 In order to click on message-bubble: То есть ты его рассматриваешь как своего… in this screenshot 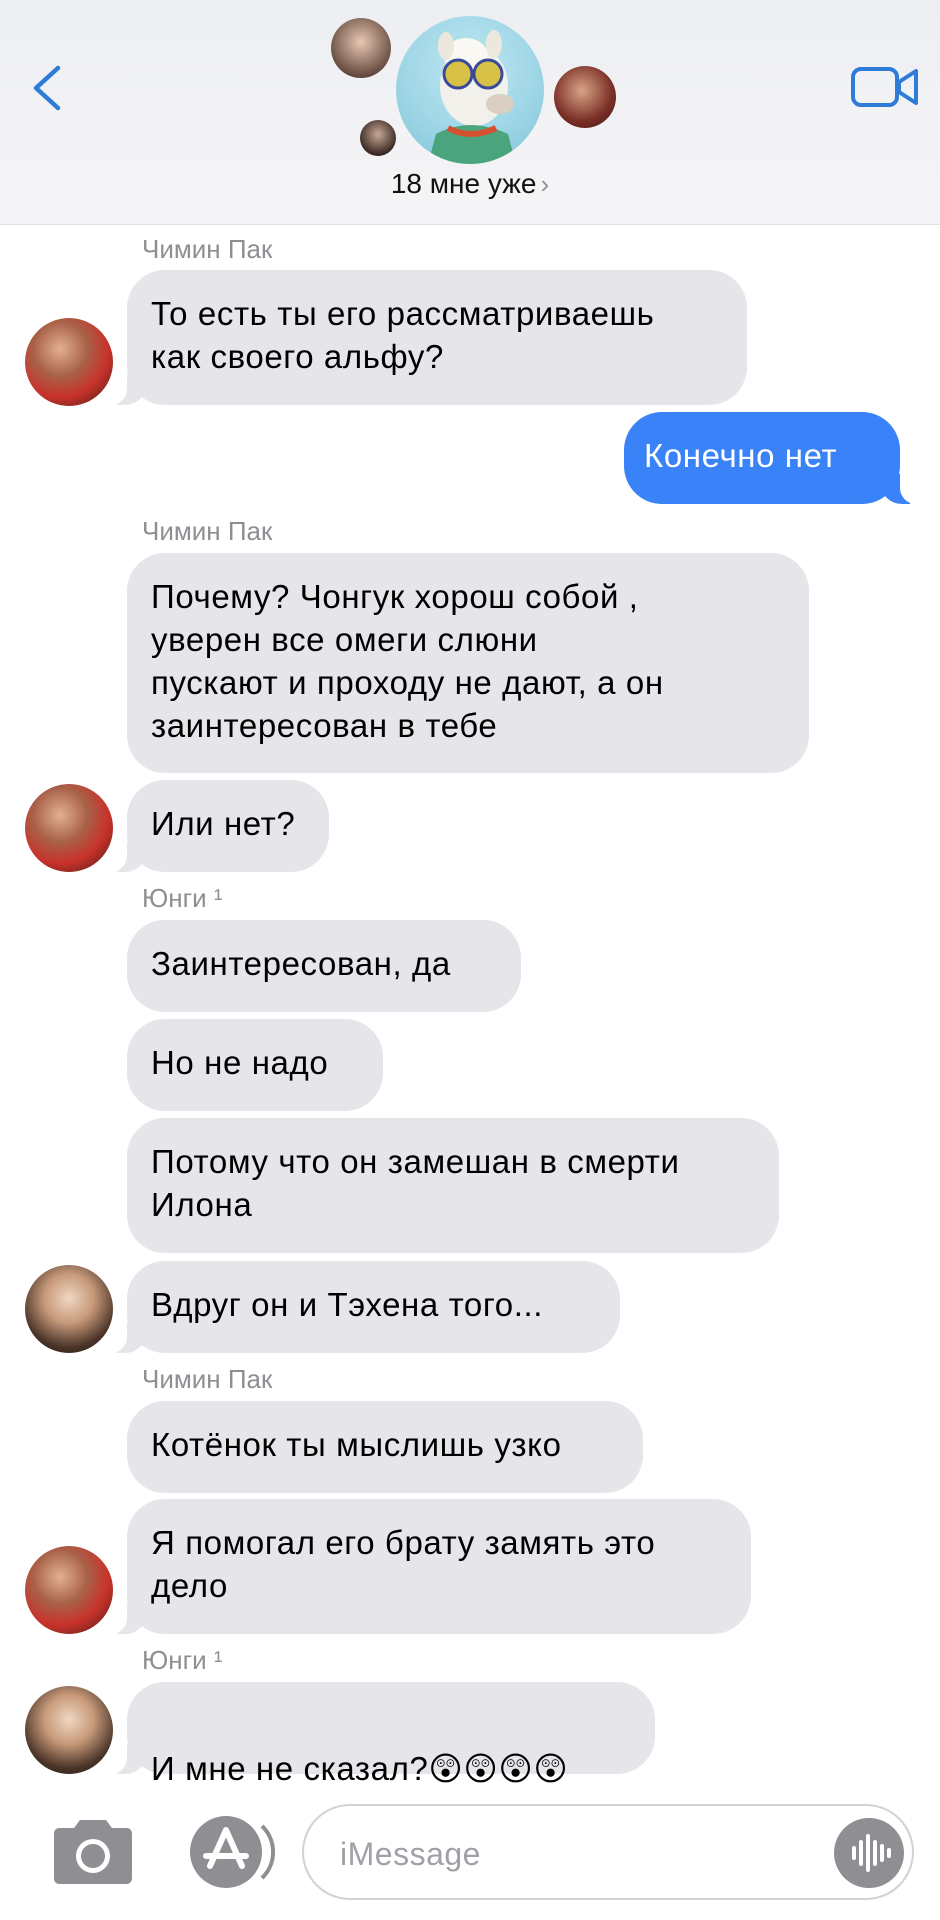, I will do `click(427, 337)`.